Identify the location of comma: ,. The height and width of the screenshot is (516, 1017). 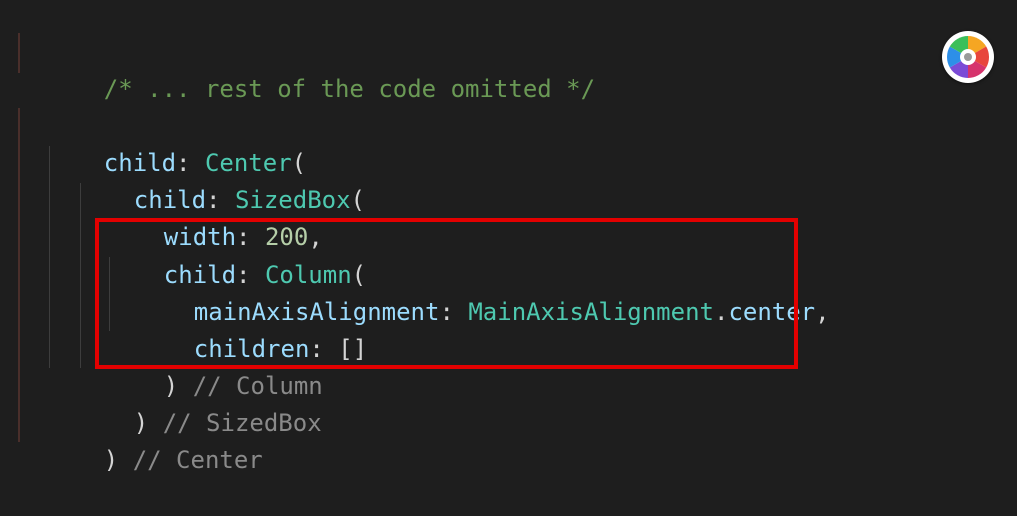
(822, 312).